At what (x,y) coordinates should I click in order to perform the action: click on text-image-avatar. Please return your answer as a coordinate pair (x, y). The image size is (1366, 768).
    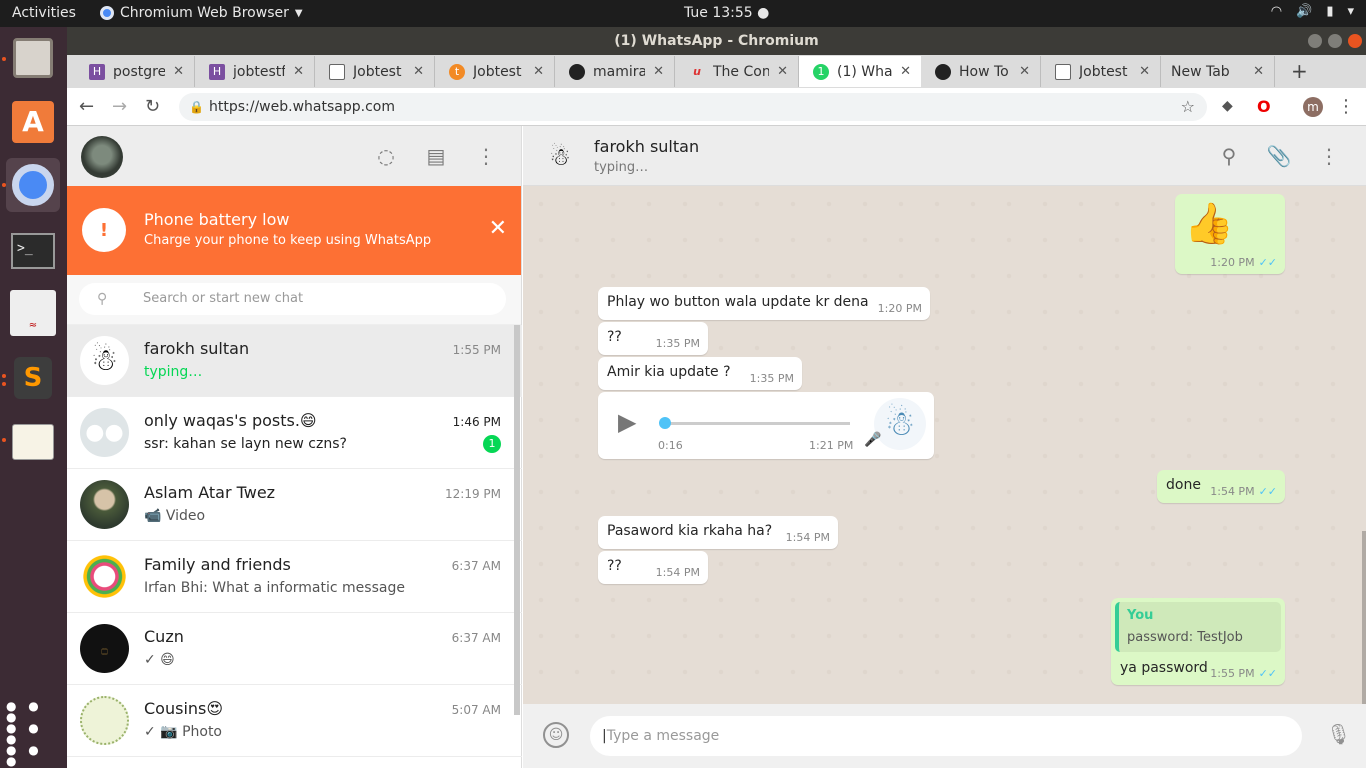
    Looking at the image, I should click on (104, 720).